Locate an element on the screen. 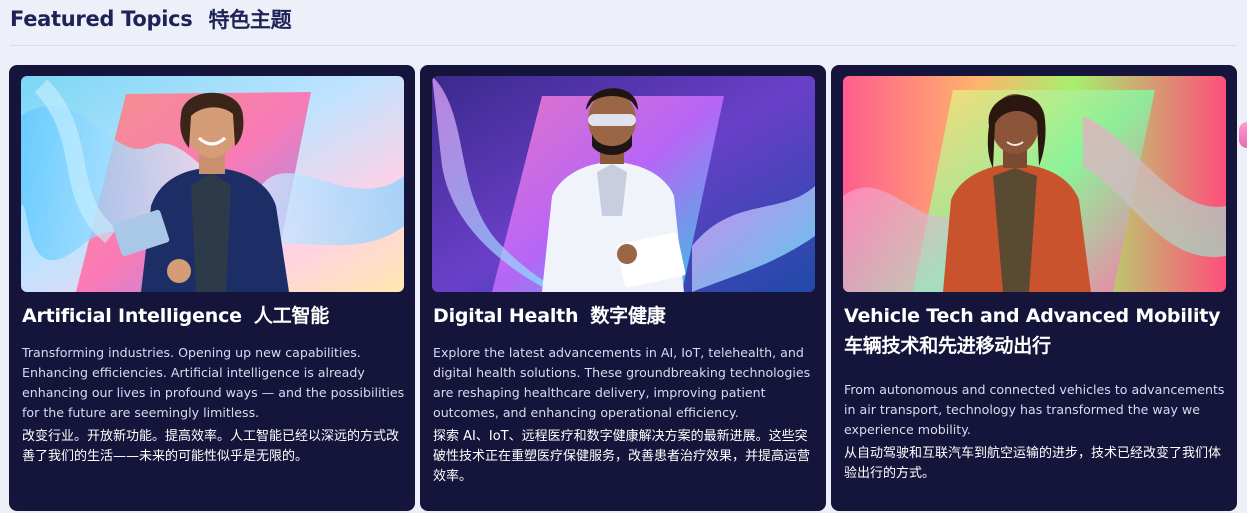 This screenshot has width=1247, height=513. card-image-vehicle-tech is located at coordinates (1034, 184).